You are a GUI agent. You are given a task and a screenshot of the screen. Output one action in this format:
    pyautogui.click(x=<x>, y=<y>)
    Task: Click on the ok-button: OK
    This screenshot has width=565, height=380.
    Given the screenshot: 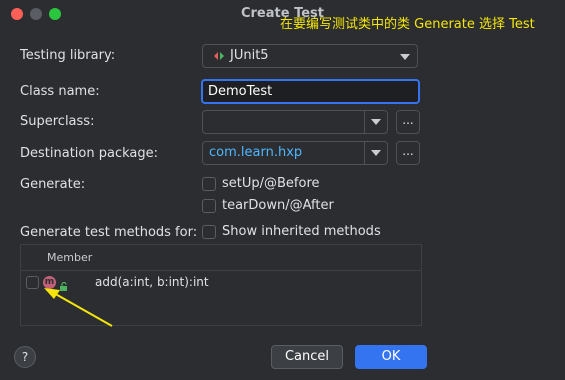 What is the action you would take?
    pyautogui.click(x=391, y=357)
    